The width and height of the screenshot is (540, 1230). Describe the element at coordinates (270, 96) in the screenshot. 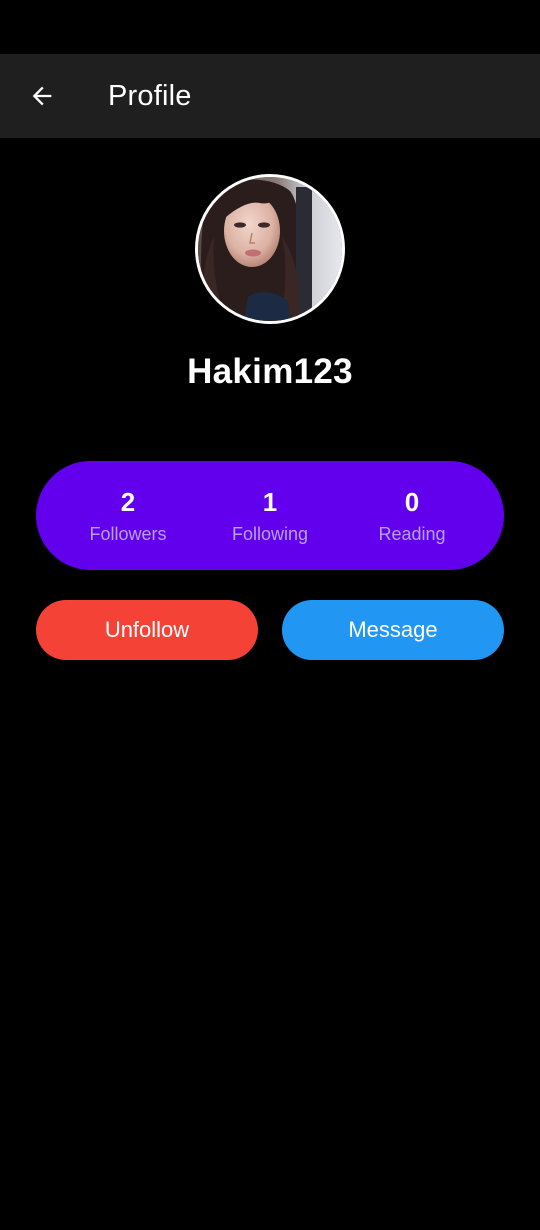

I see `app-bar: Profile` at that location.